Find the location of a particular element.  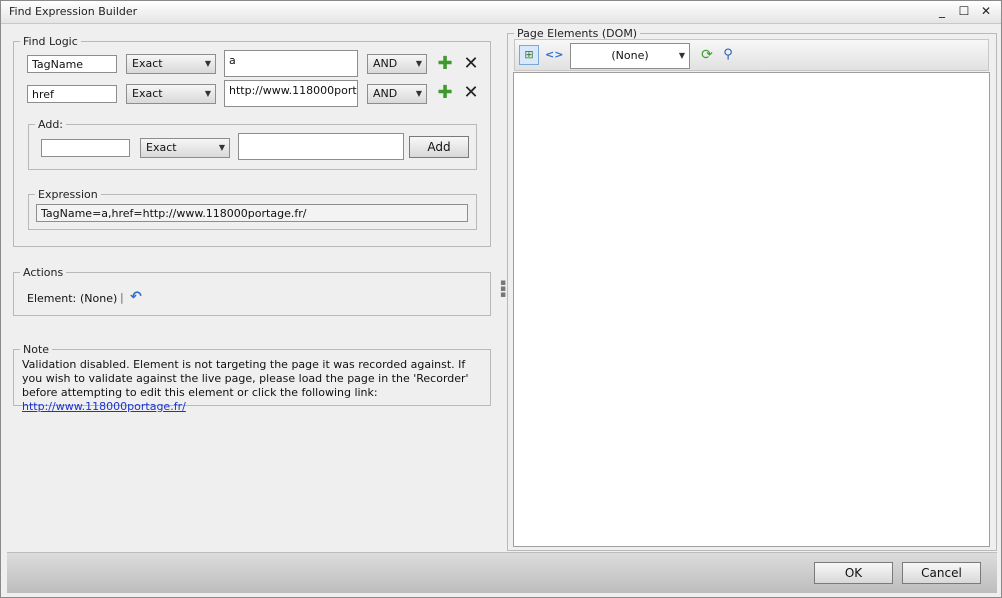

add-button: Add is located at coordinates (439, 147).